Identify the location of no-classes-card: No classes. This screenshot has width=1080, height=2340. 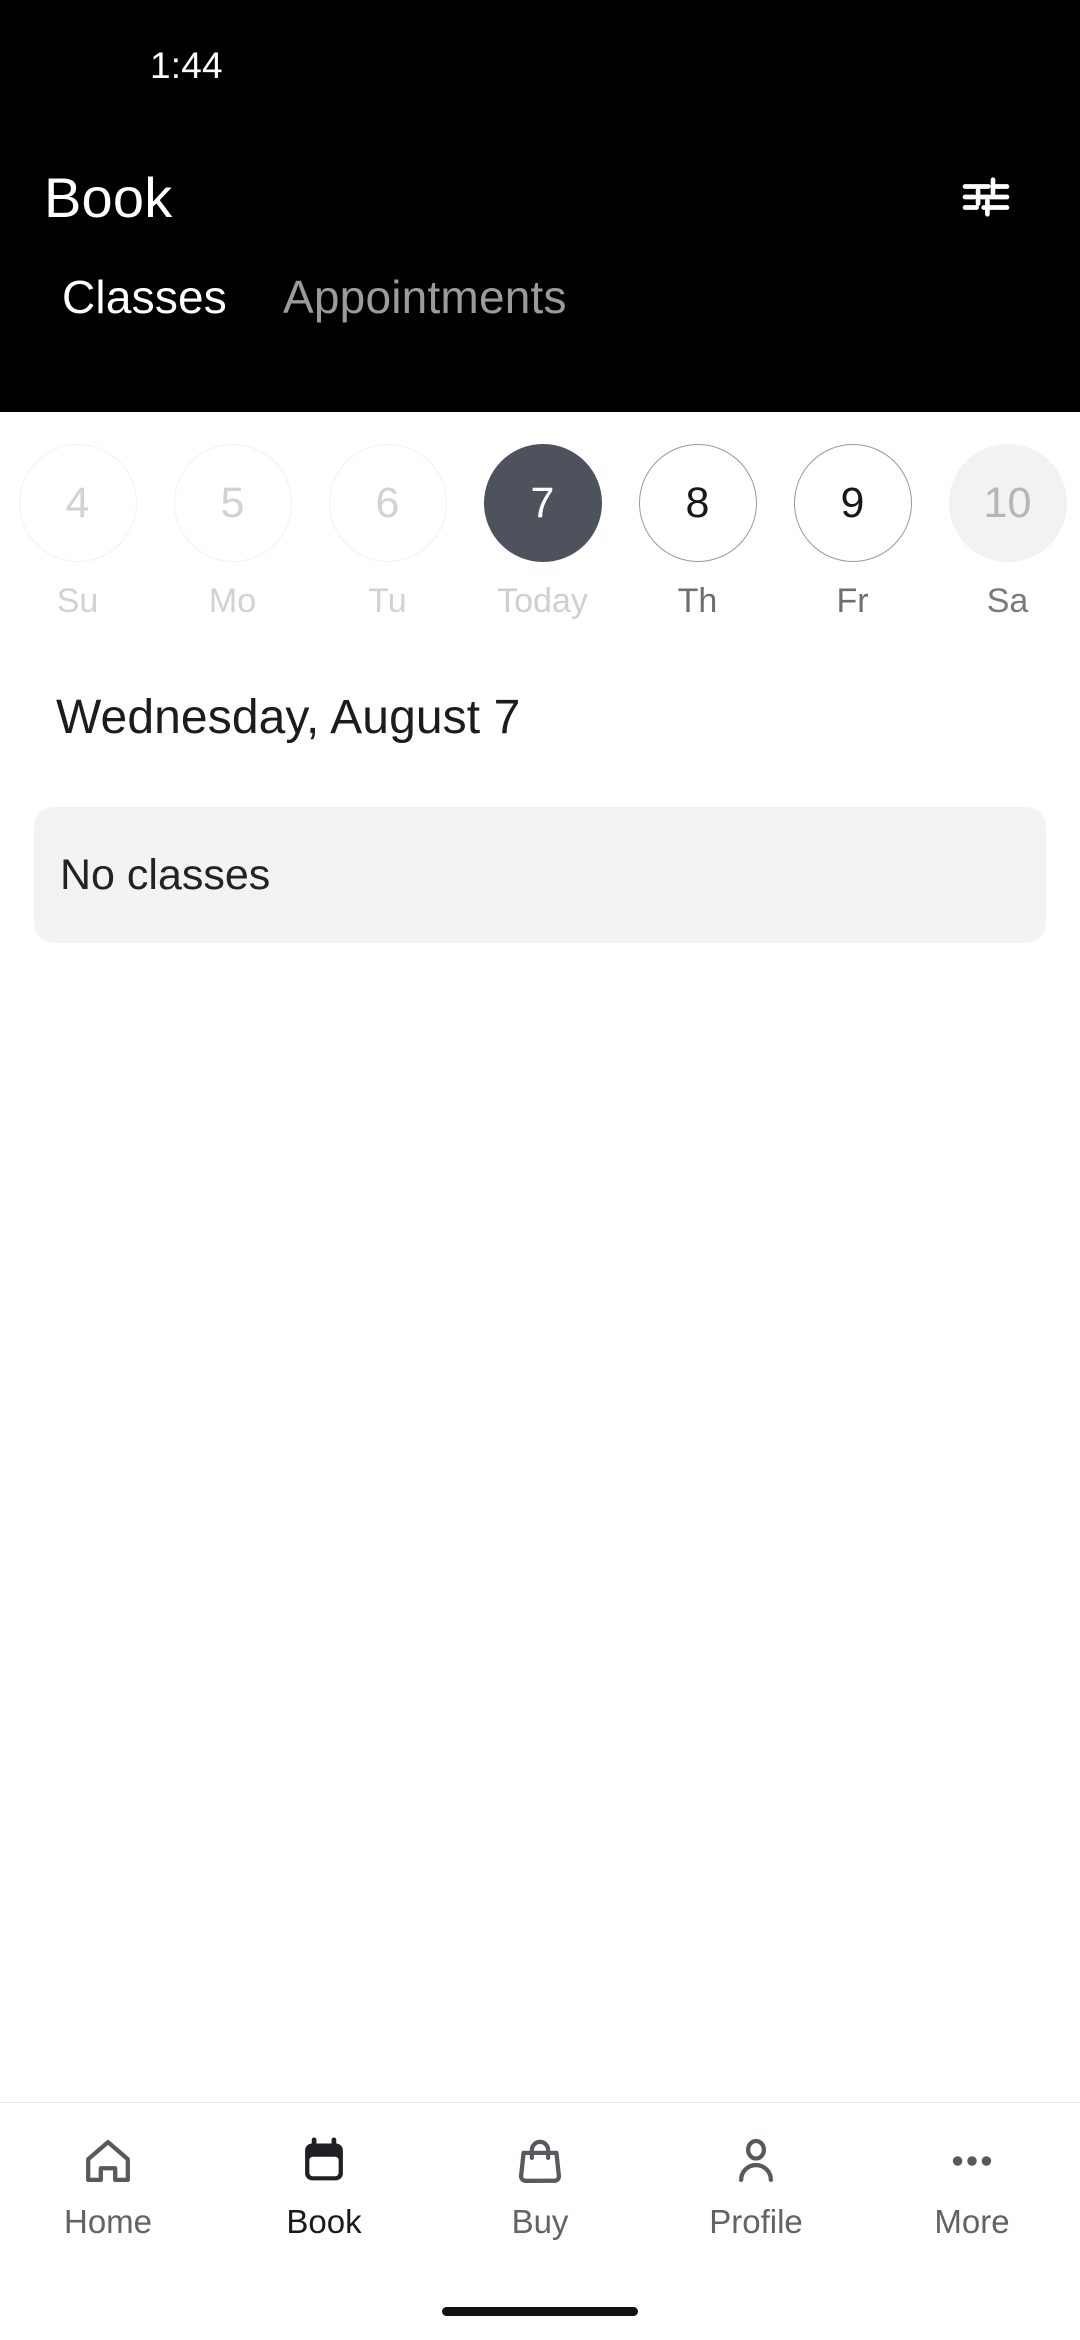
(540, 875).